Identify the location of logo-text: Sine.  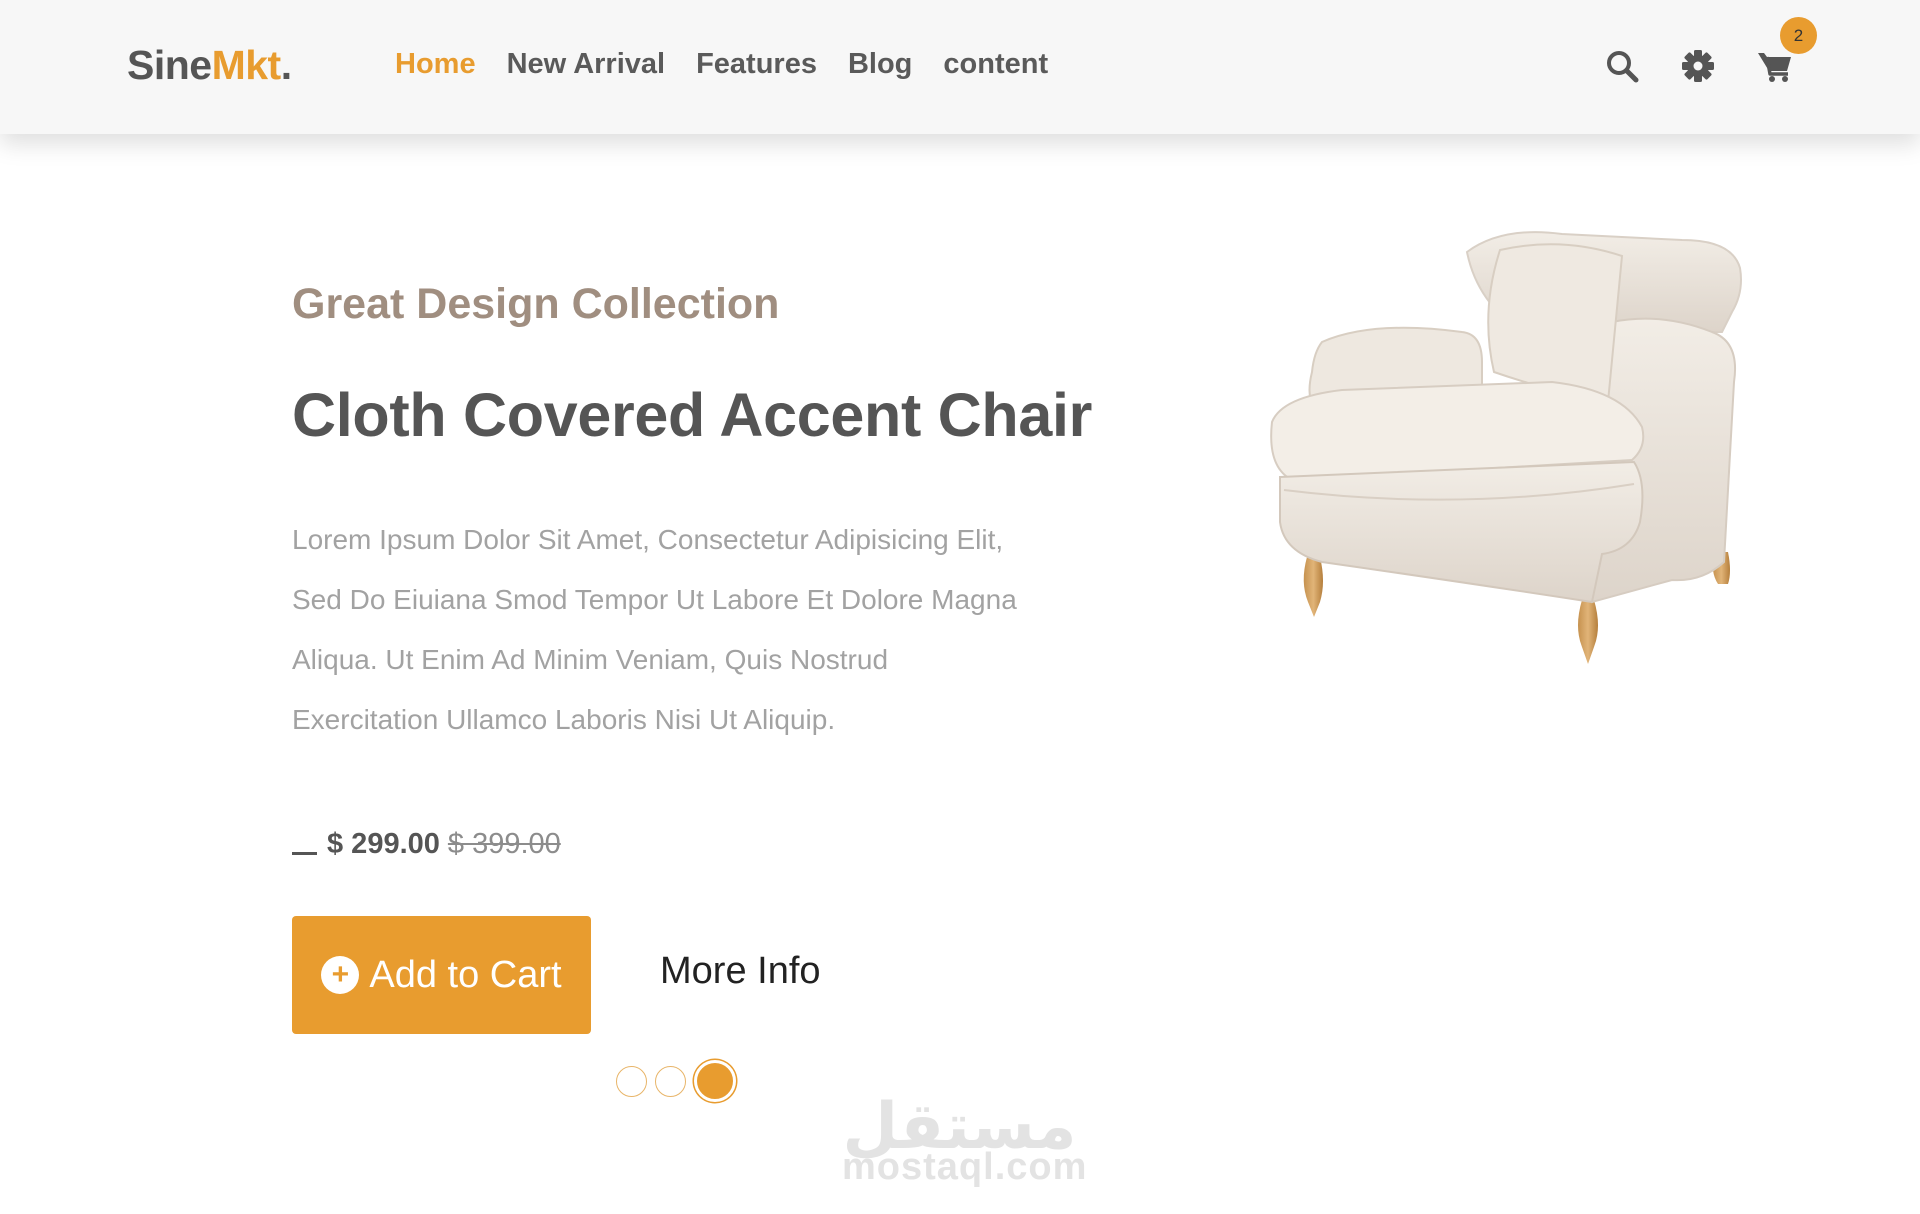
(169, 65).